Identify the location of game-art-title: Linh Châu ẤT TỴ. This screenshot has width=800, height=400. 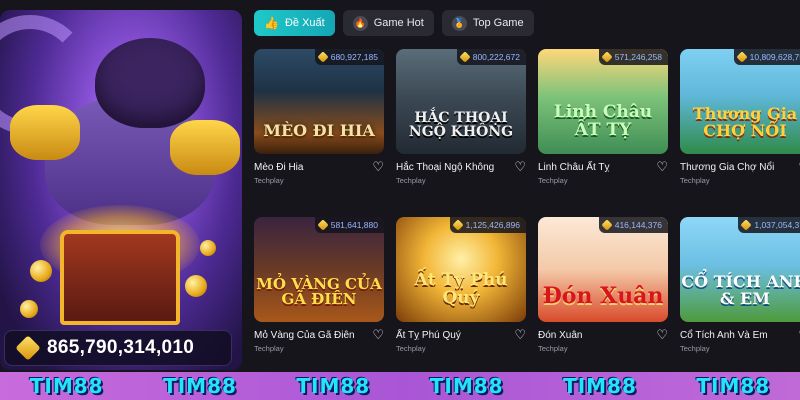
(603, 121).